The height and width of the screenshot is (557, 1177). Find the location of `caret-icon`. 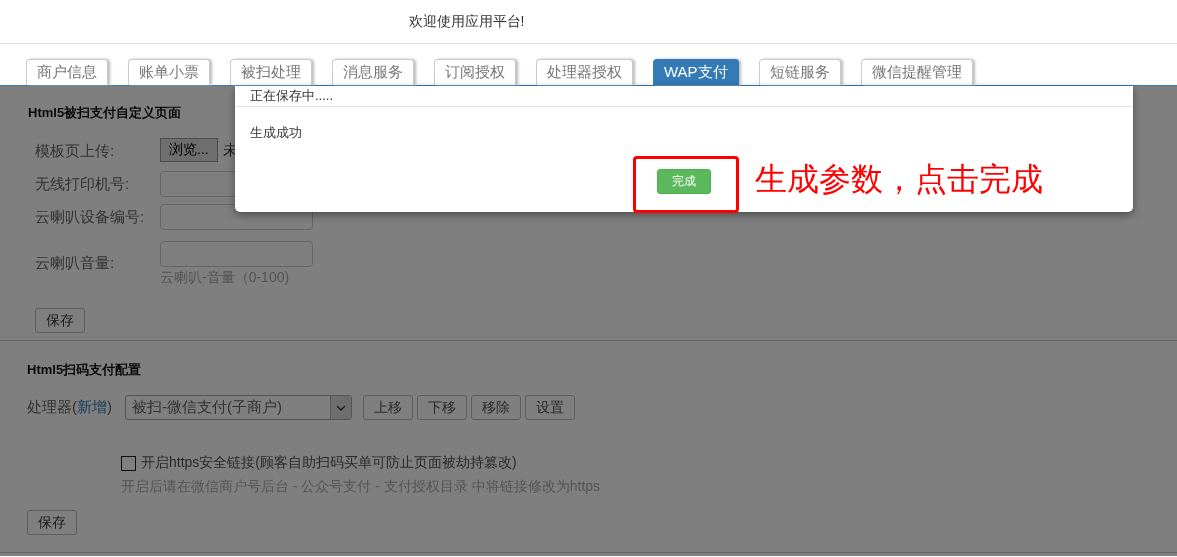

caret-icon is located at coordinates (341, 407).